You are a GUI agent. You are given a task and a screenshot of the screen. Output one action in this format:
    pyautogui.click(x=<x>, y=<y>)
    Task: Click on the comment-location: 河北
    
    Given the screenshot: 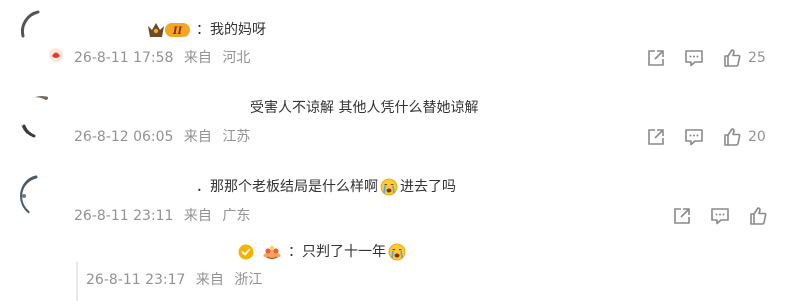 What is the action you would take?
    pyautogui.click(x=236, y=58)
    